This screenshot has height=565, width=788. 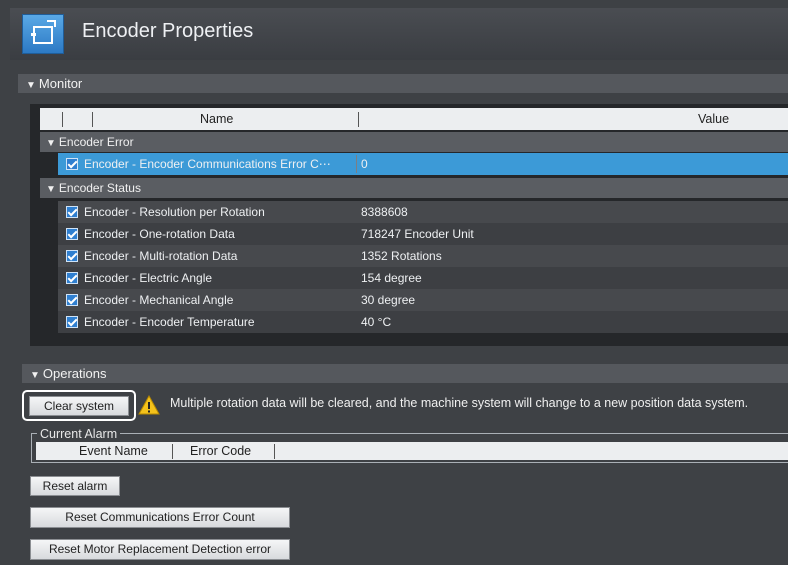 I want to click on table-row: Encoder - Encoder Temperature 40 °C, so click(x=423, y=322).